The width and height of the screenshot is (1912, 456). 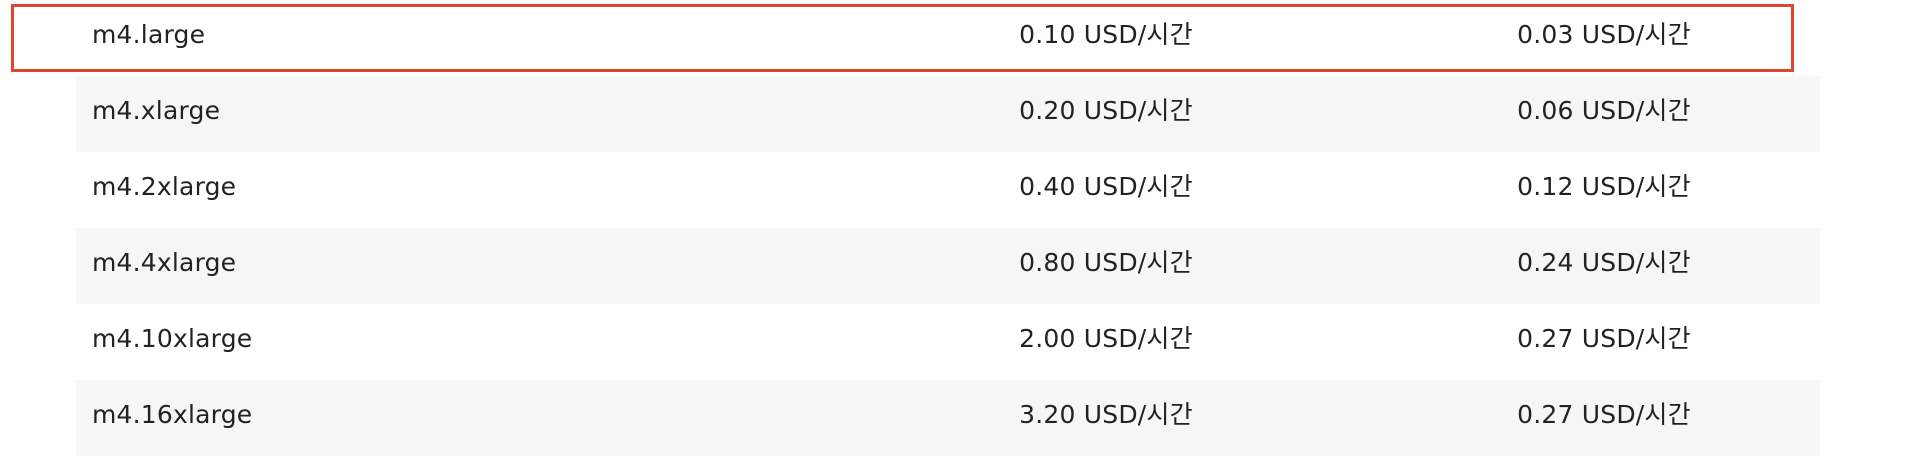 I want to click on instance-type-cell: m4.large, so click(x=149, y=34).